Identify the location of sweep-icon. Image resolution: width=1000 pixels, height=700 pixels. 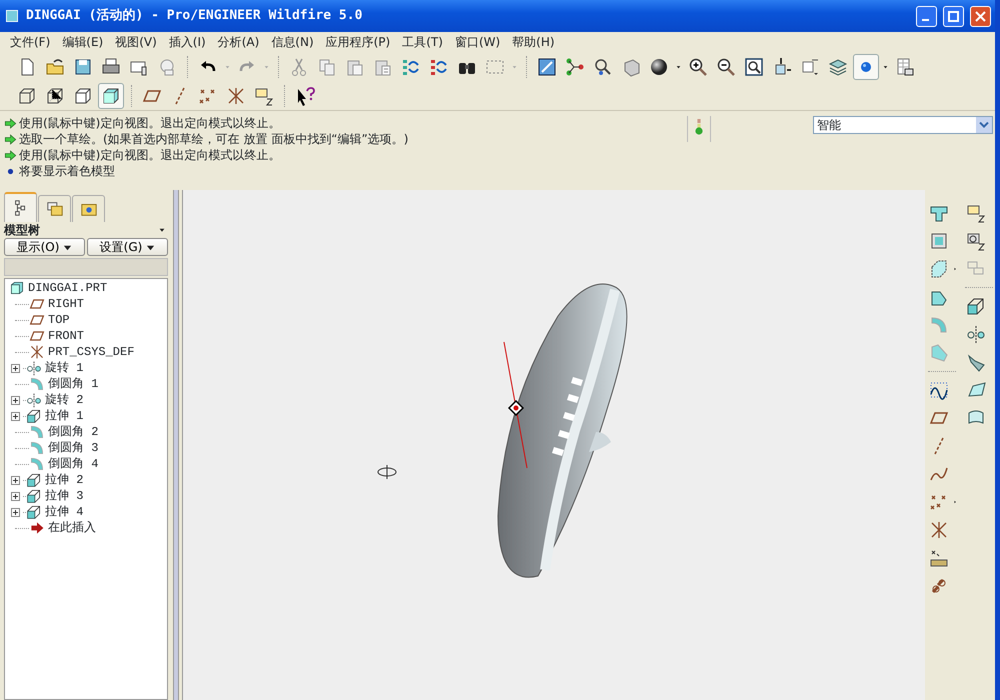
(976, 362).